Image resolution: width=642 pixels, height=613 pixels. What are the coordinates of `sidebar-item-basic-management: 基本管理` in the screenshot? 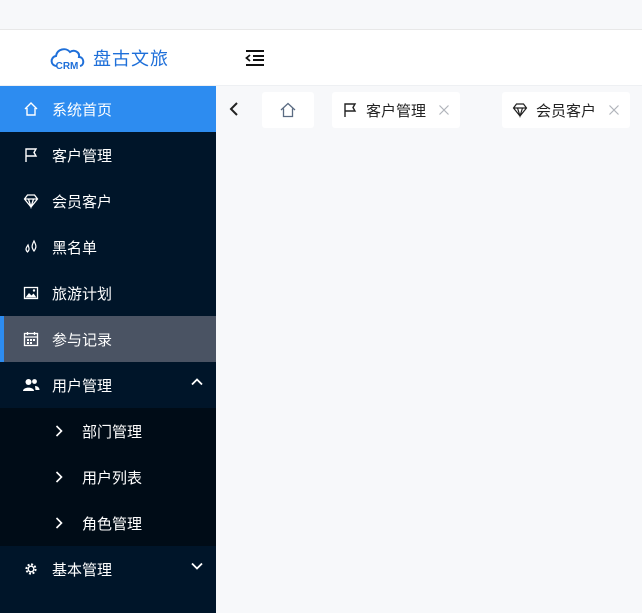 It's located at (108, 569).